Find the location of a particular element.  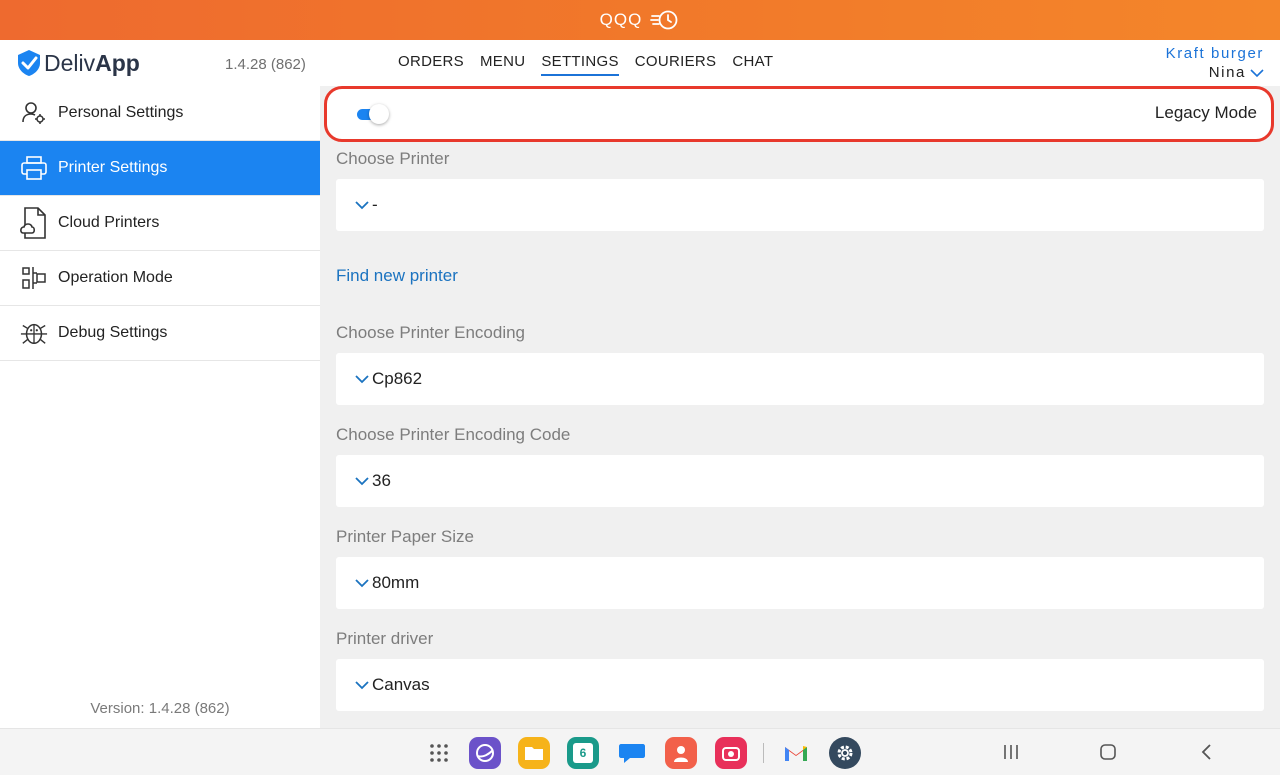

status-title-bar: QQQ is located at coordinates (640, 20).